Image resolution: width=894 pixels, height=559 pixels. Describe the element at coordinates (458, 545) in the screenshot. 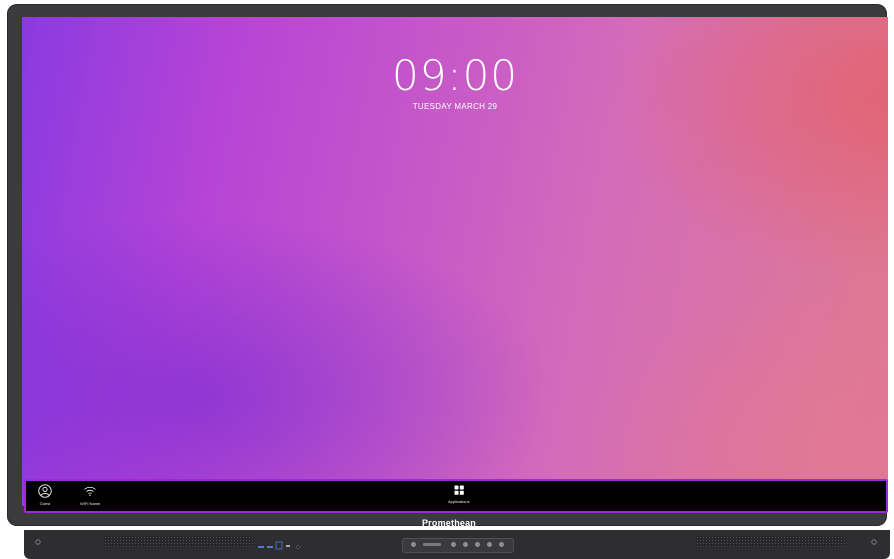

I see `front-control-panel` at that location.